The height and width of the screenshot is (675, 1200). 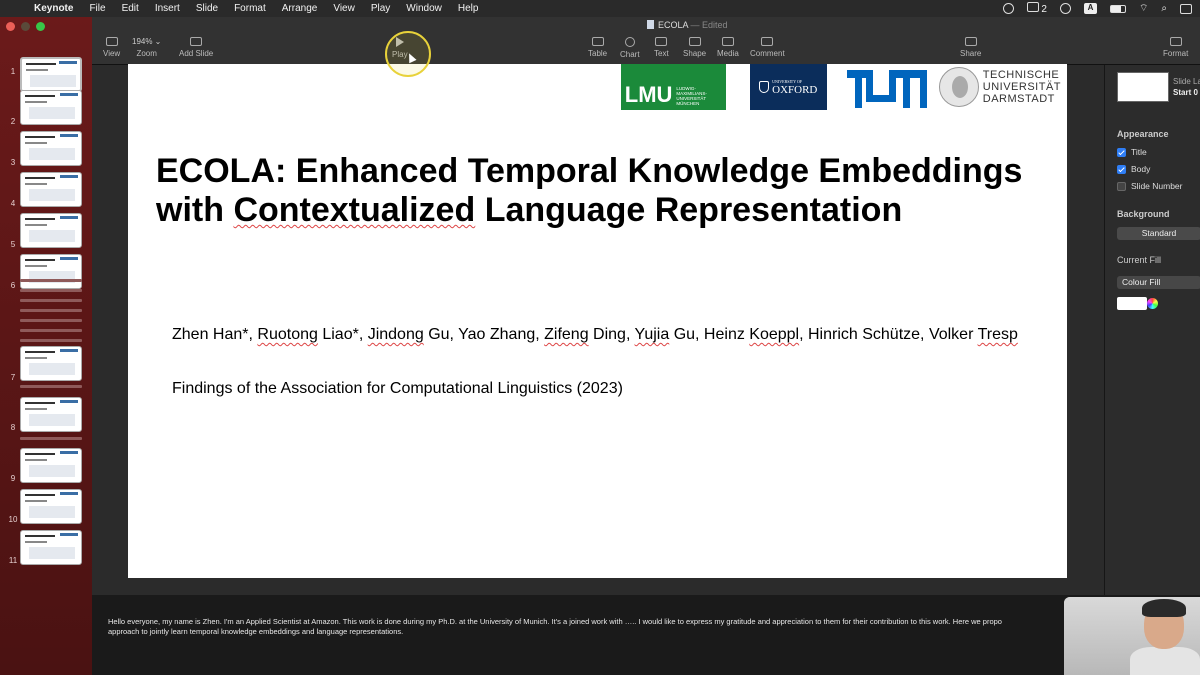 I want to click on oxford-logo: UNIVERSITY OF OXFORD, so click(x=788, y=87).